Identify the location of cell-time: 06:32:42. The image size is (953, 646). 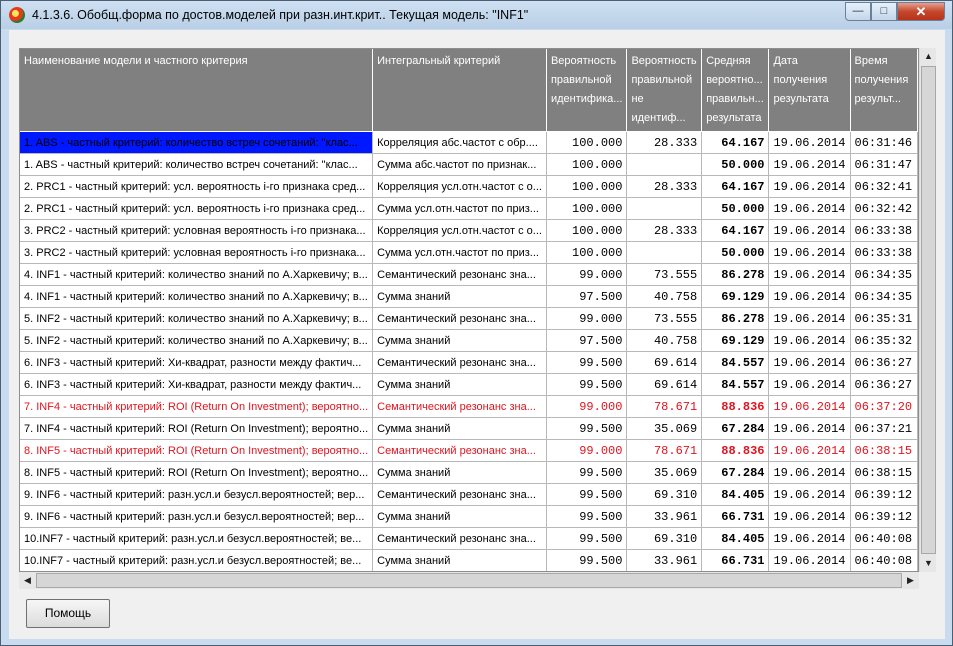
(884, 208).